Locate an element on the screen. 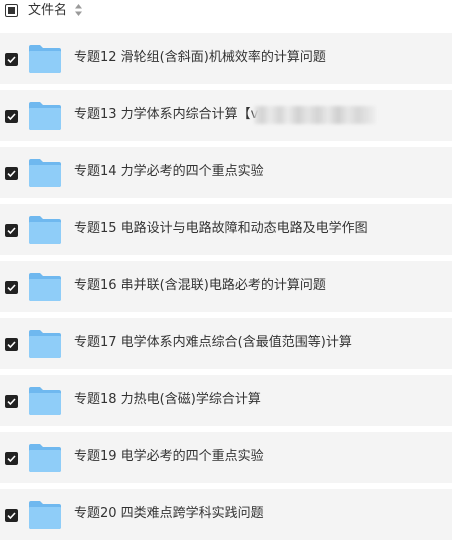 The width and height of the screenshot is (452, 546). file-row: 专题12 滑轮组(含斜面)机械效率的计算问题 is located at coordinates (226, 58).